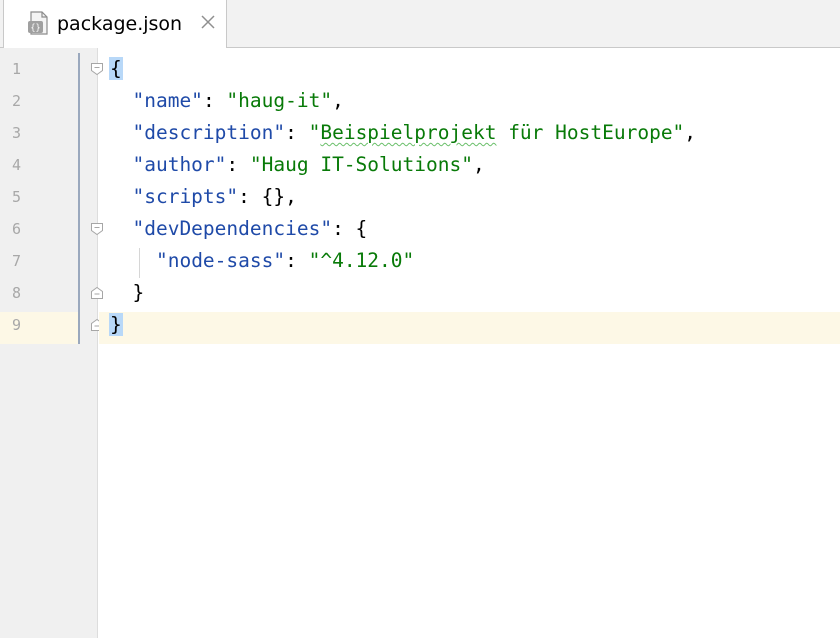 Image resolution: width=840 pixels, height=638 pixels. What do you see at coordinates (17, 69) in the screenshot?
I see `line-number: 1` at bounding box center [17, 69].